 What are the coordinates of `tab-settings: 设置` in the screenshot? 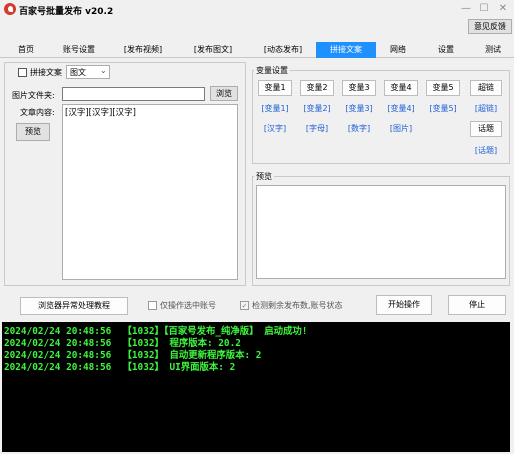 It's located at (446, 50).